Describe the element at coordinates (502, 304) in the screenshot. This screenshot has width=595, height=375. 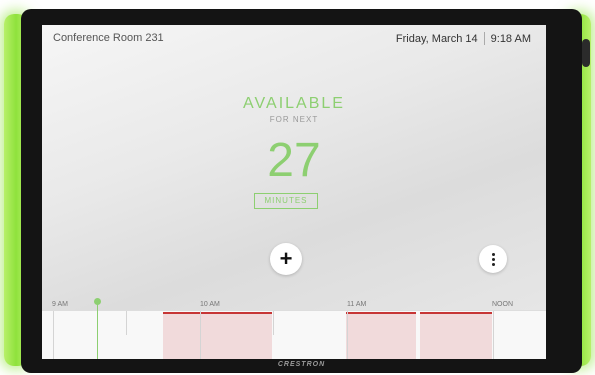
I see `timeline-label-noon: NOON` at that location.